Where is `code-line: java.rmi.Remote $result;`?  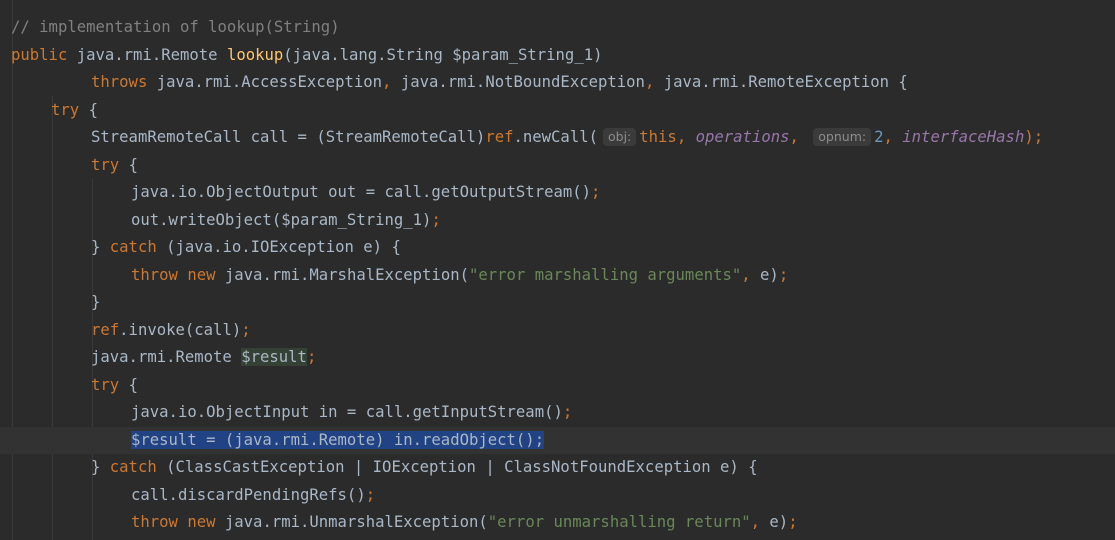
code-line: java.rmi.Remote $result; is located at coordinates (557, 358).